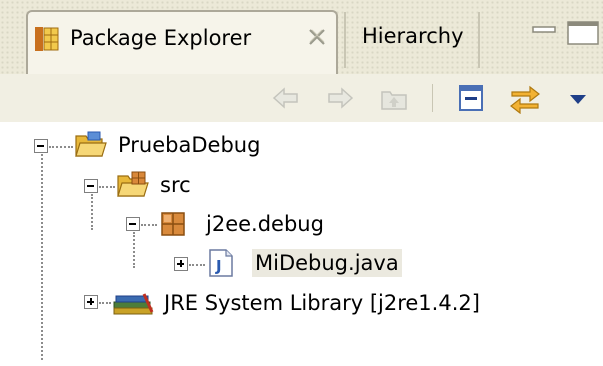  I want to click on svg-text: J, so click(218, 266).